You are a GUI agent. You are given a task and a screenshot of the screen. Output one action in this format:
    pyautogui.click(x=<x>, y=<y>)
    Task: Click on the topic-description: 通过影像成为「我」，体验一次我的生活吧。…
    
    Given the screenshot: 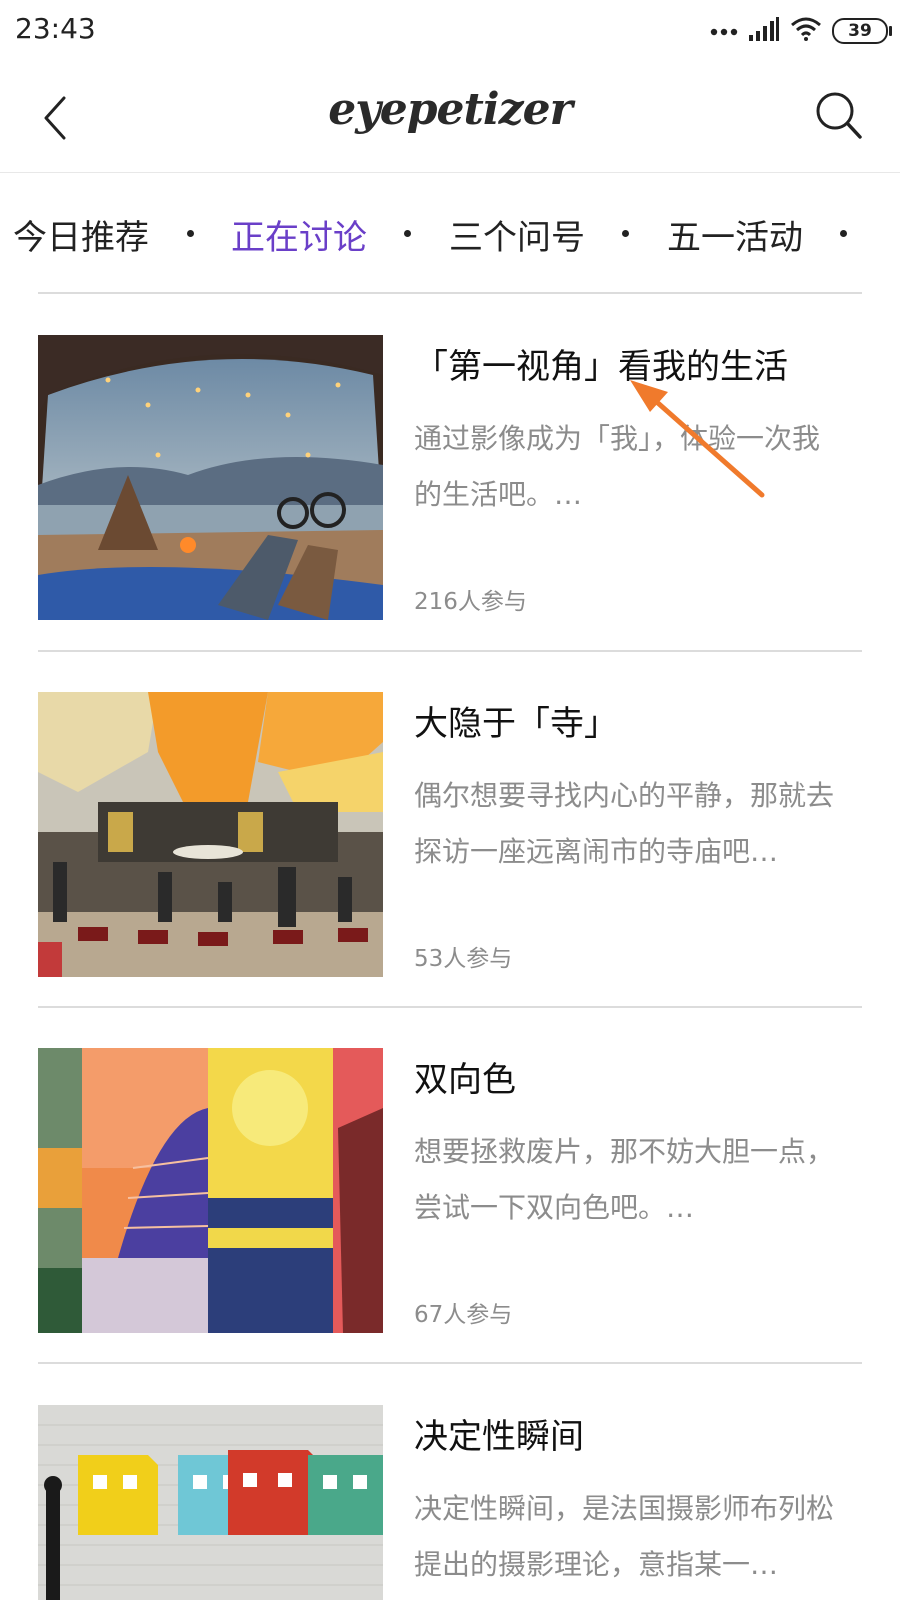 What is the action you would take?
    pyautogui.click(x=617, y=466)
    